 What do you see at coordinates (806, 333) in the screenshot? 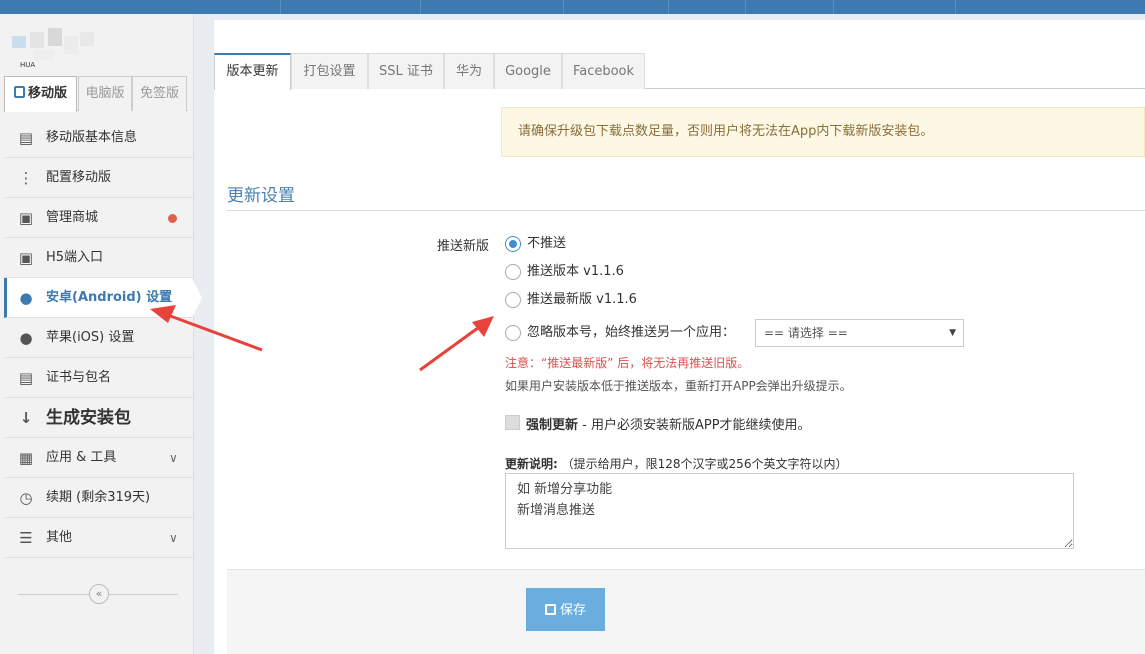
I see `app-select-value: == 请选择 ==` at bounding box center [806, 333].